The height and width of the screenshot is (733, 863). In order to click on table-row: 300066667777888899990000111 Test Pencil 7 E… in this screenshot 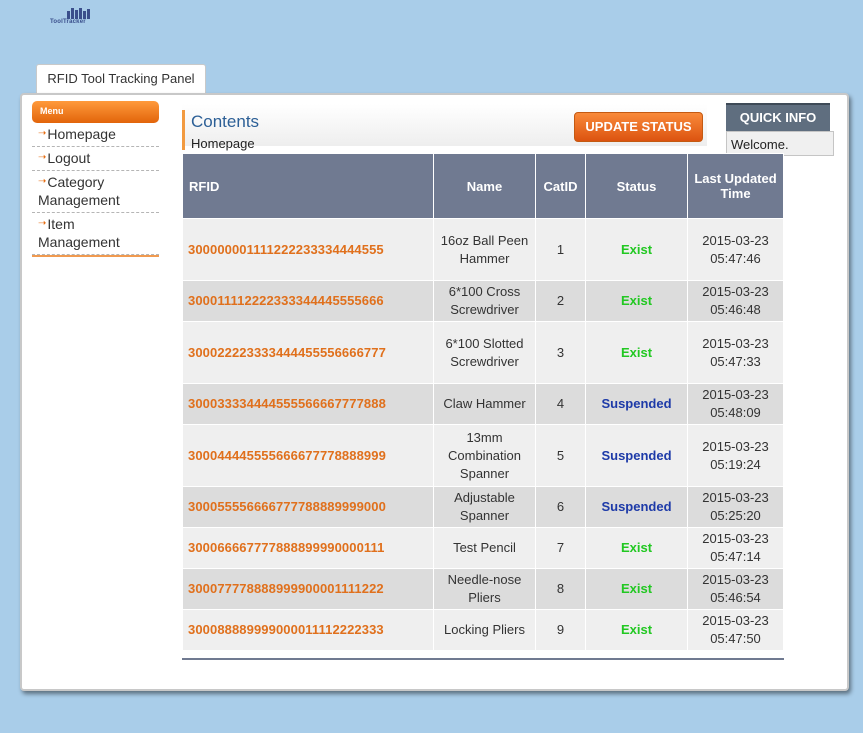, I will do `click(483, 548)`.